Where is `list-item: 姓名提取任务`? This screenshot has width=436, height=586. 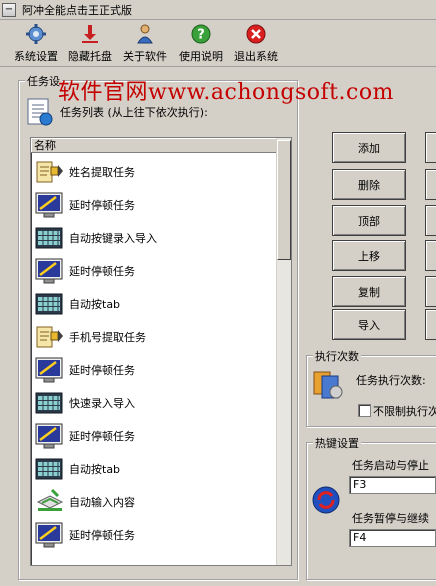 list-item: 姓名提取任务 is located at coordinates (154, 171).